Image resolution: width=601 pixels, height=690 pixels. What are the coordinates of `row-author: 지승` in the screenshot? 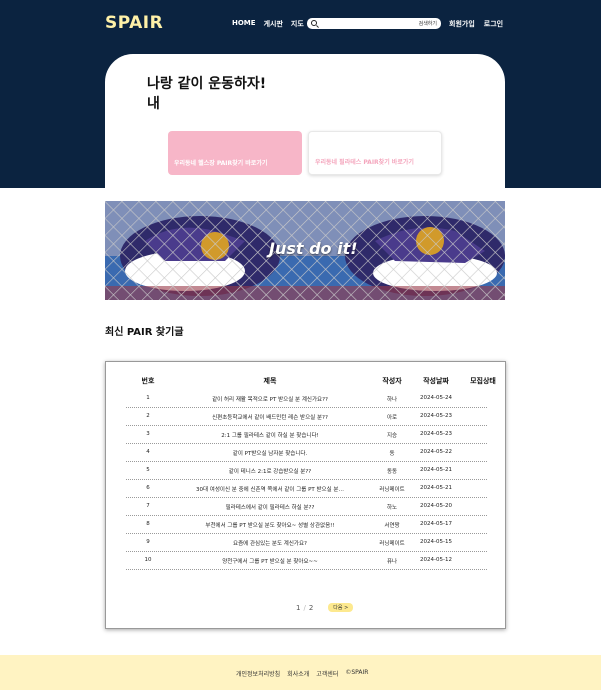 It's located at (392, 436).